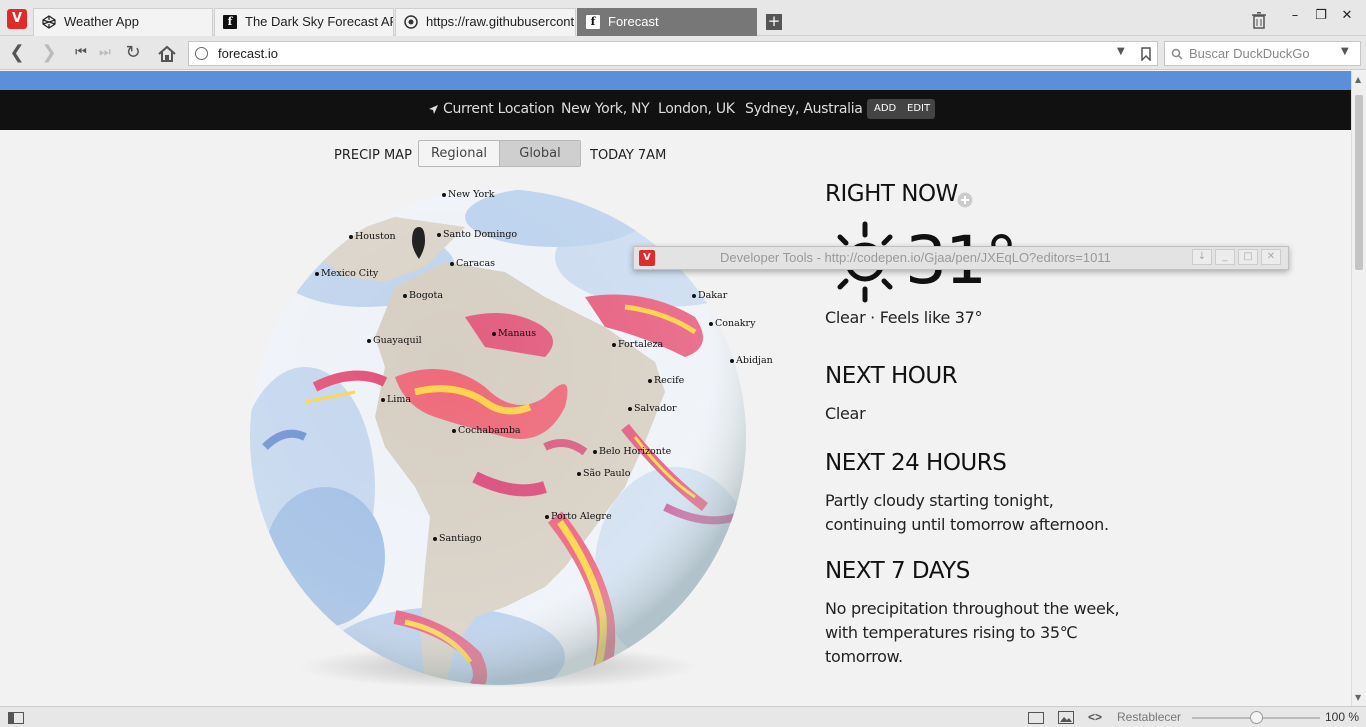 Image resolution: width=1366 pixels, height=727 pixels. I want to click on city-label: Dakar, so click(709, 295).